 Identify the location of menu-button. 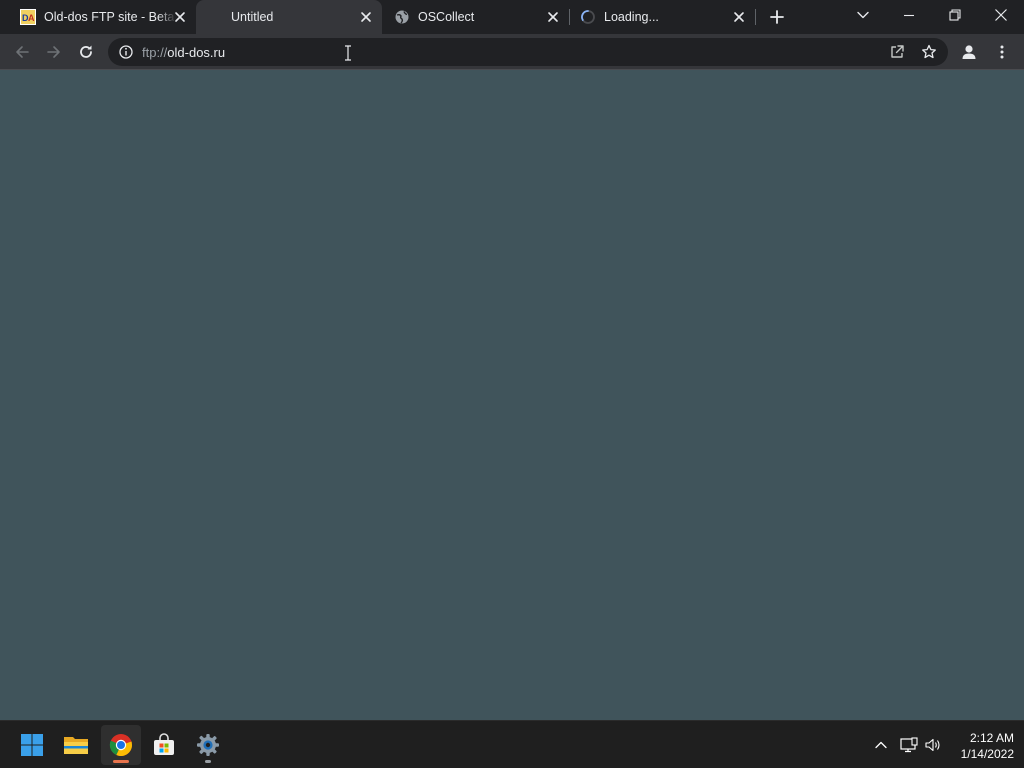
(1002, 52).